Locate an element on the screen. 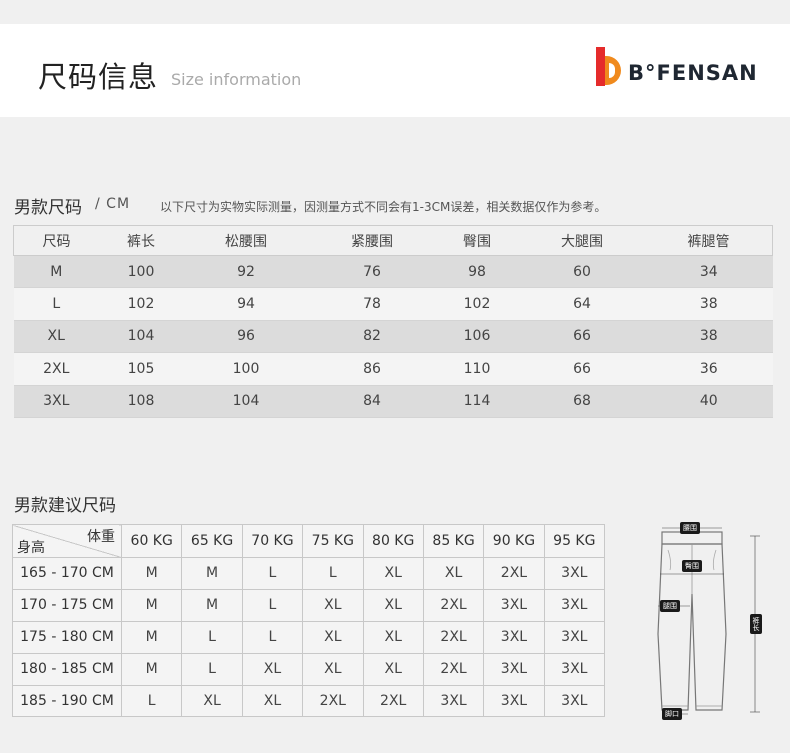  table-row: 165 - 170 CM M M L L XL XL 2XL 3XL is located at coordinates (309, 573).